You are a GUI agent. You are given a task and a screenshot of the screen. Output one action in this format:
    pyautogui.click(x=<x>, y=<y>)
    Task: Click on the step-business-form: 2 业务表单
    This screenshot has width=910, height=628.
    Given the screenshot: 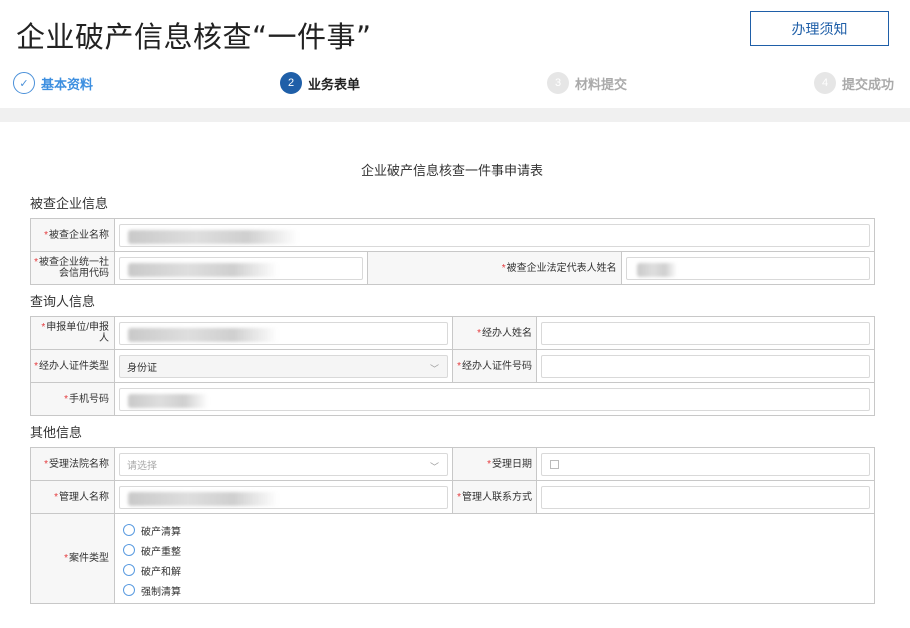 What is the action you would take?
    pyautogui.click(x=320, y=83)
    